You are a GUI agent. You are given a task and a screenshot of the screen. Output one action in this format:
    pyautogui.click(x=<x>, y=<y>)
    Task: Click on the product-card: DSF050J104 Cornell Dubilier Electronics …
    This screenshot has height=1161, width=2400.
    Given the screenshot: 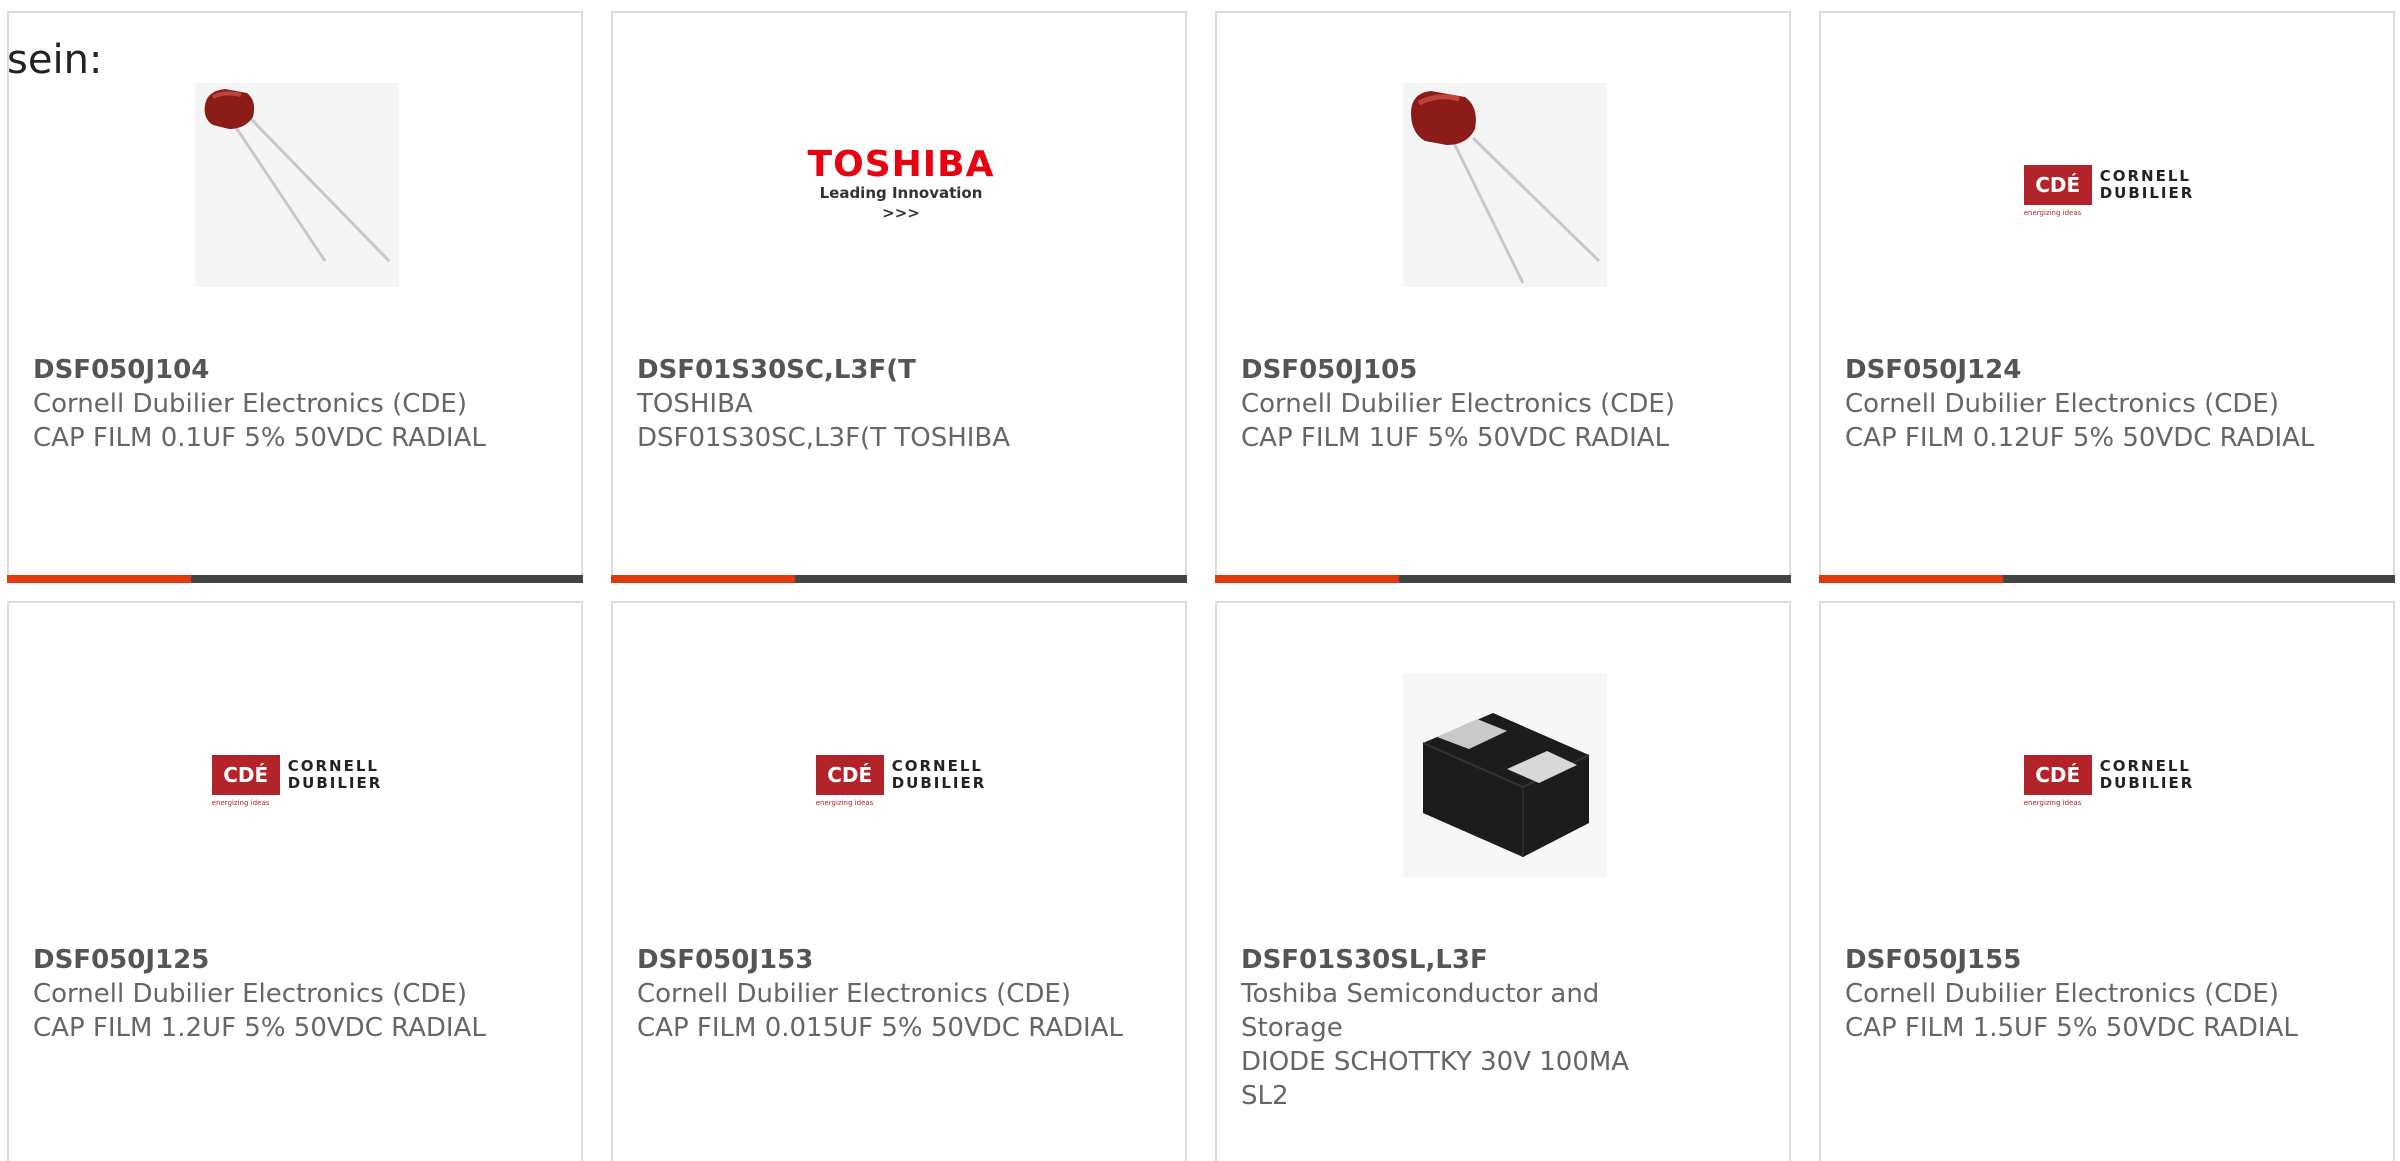 What is the action you would take?
    pyautogui.click(x=295, y=297)
    